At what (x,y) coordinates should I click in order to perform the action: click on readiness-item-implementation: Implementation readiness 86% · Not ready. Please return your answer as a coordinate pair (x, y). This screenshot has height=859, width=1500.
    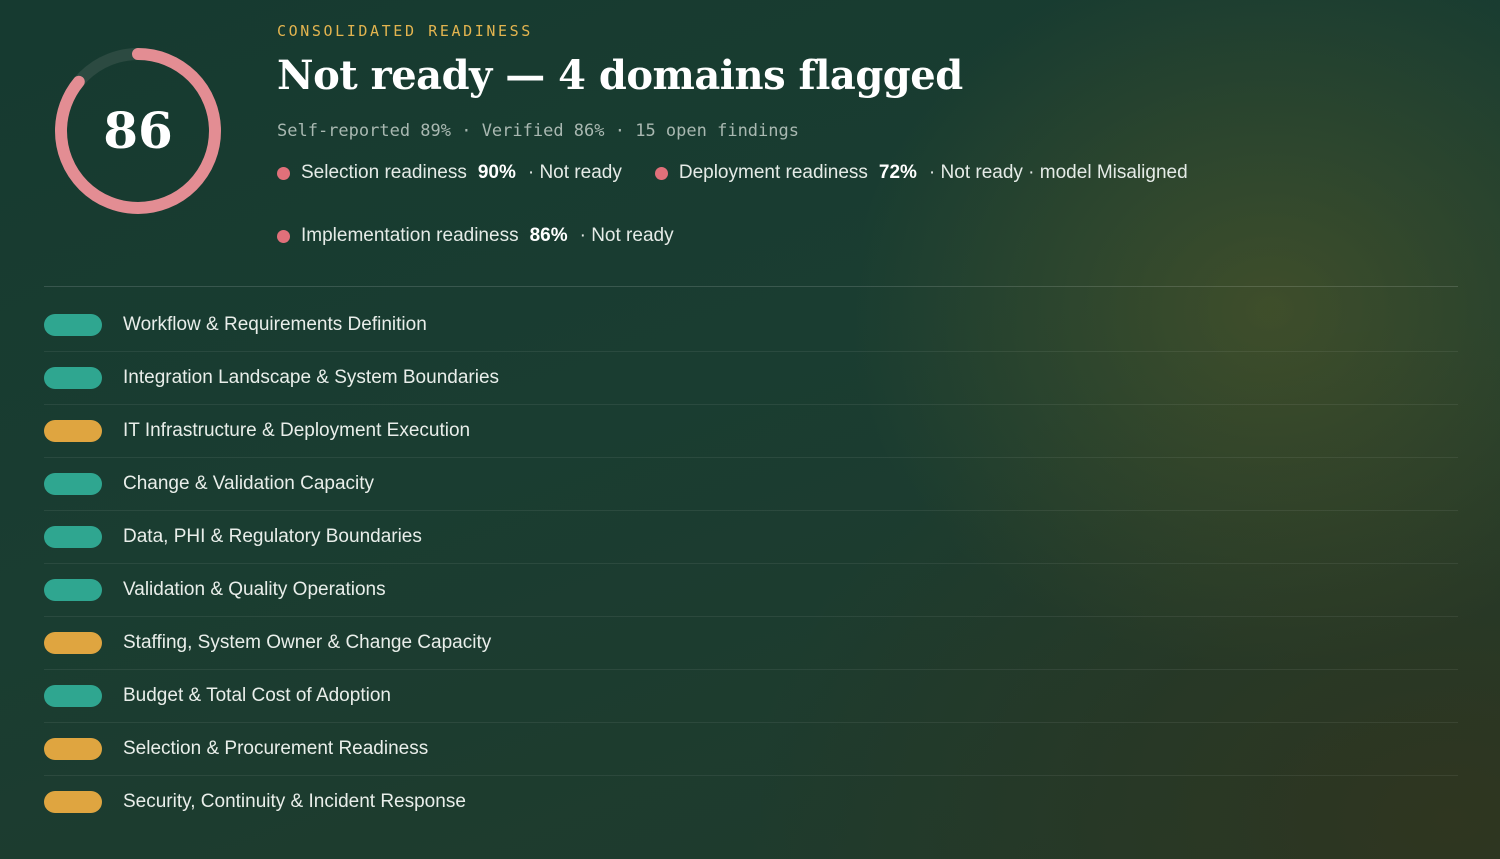
    Looking at the image, I should click on (475, 236).